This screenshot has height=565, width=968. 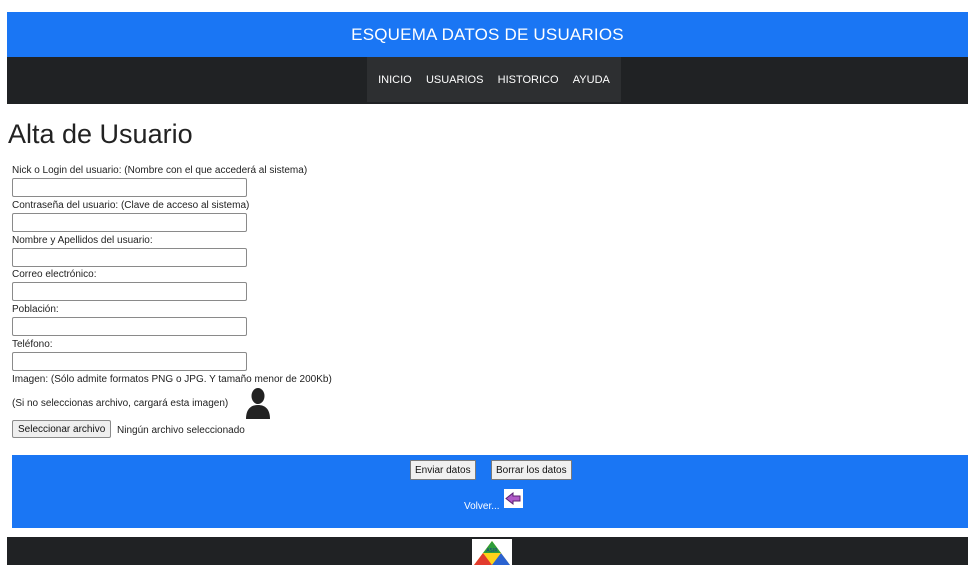 I want to click on nav-item-usuarios: USUARIOS, so click(x=454, y=80).